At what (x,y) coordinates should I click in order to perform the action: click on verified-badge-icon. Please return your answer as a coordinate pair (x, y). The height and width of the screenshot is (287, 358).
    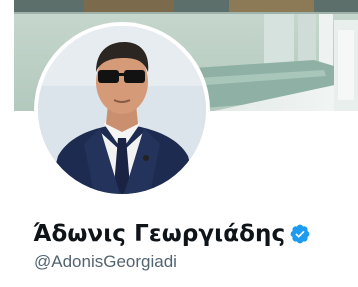
    Looking at the image, I should click on (300, 234).